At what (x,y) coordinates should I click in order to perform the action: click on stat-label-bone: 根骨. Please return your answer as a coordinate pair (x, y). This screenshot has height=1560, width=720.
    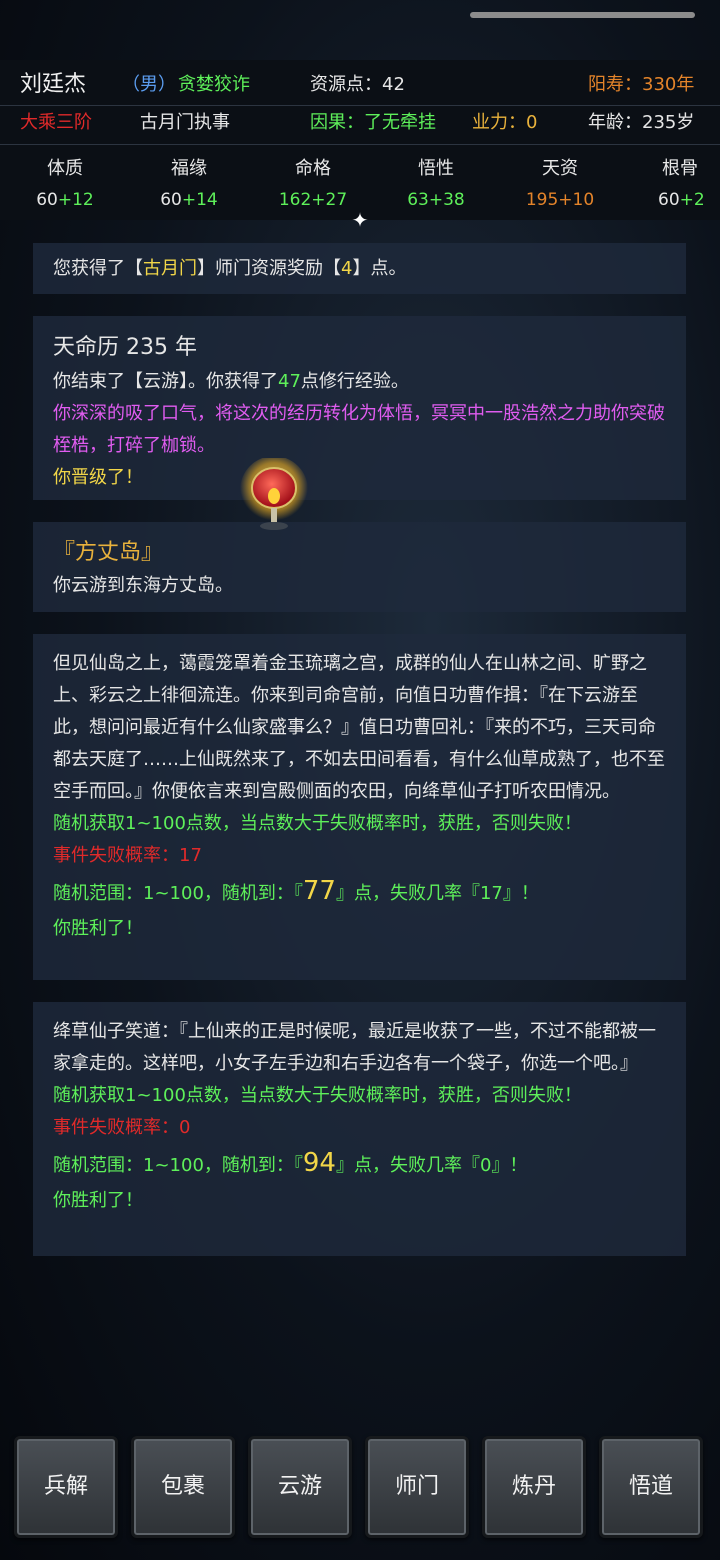
    Looking at the image, I should click on (680, 168).